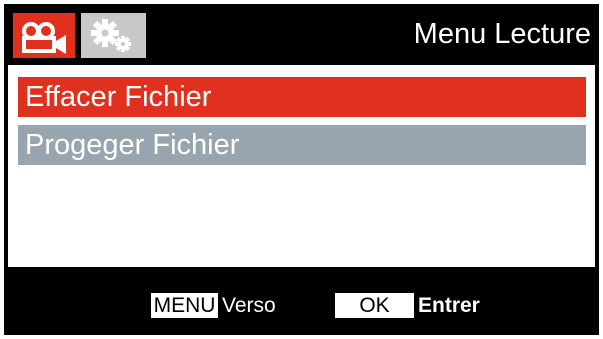 This screenshot has height=339, width=603. What do you see at coordinates (249, 305) in the screenshot?
I see `back-hint-label: Verso` at bounding box center [249, 305].